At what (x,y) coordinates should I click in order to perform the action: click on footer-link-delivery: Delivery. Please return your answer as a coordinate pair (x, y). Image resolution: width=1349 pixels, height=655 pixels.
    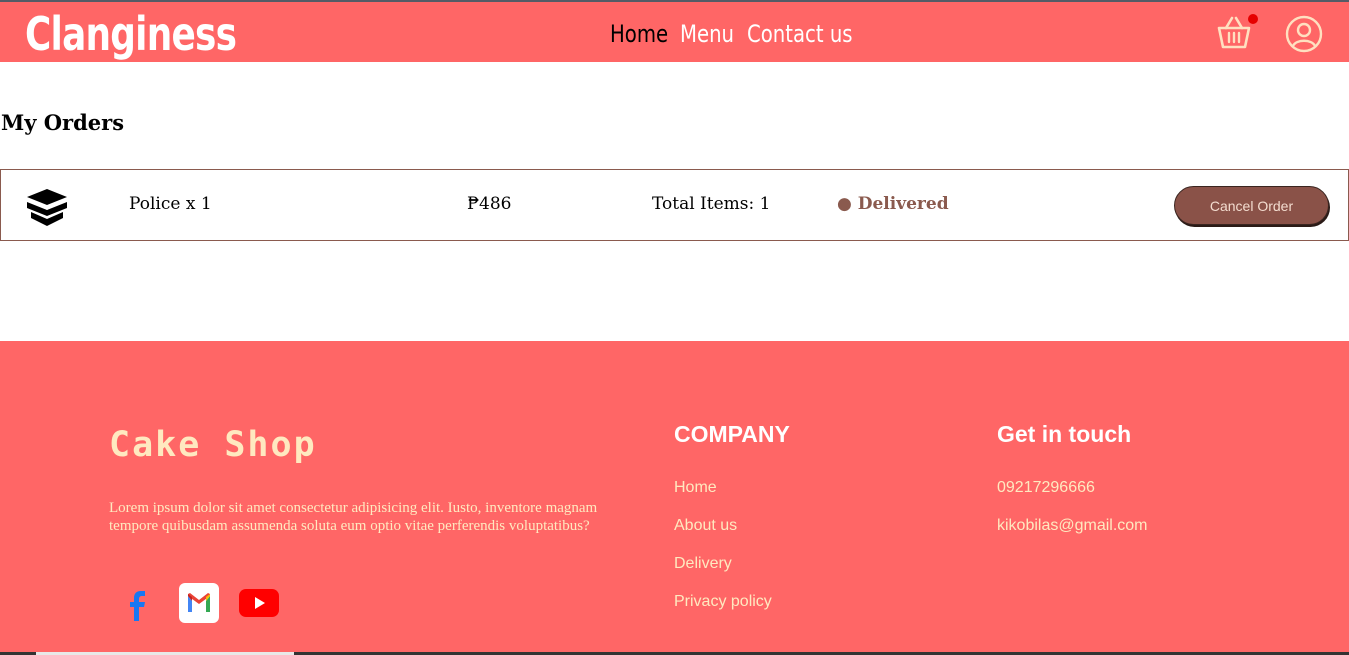
    Looking at the image, I should click on (703, 564).